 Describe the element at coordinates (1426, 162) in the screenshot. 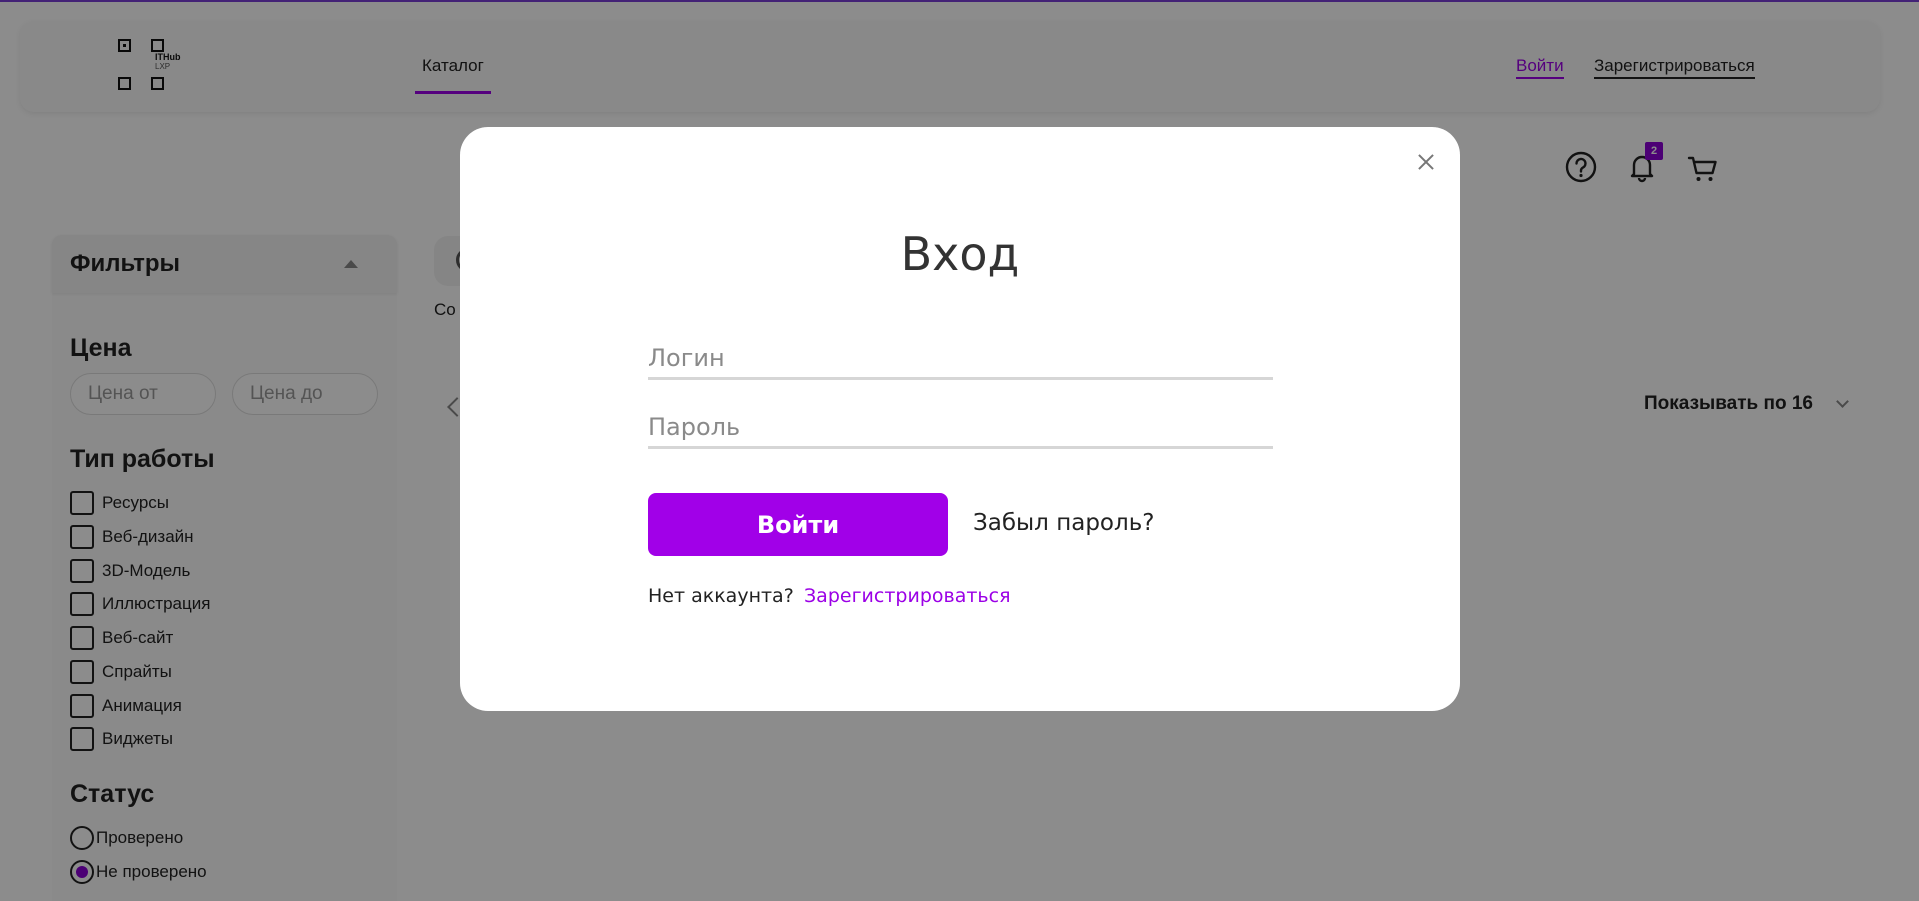

I see `close-icon` at that location.